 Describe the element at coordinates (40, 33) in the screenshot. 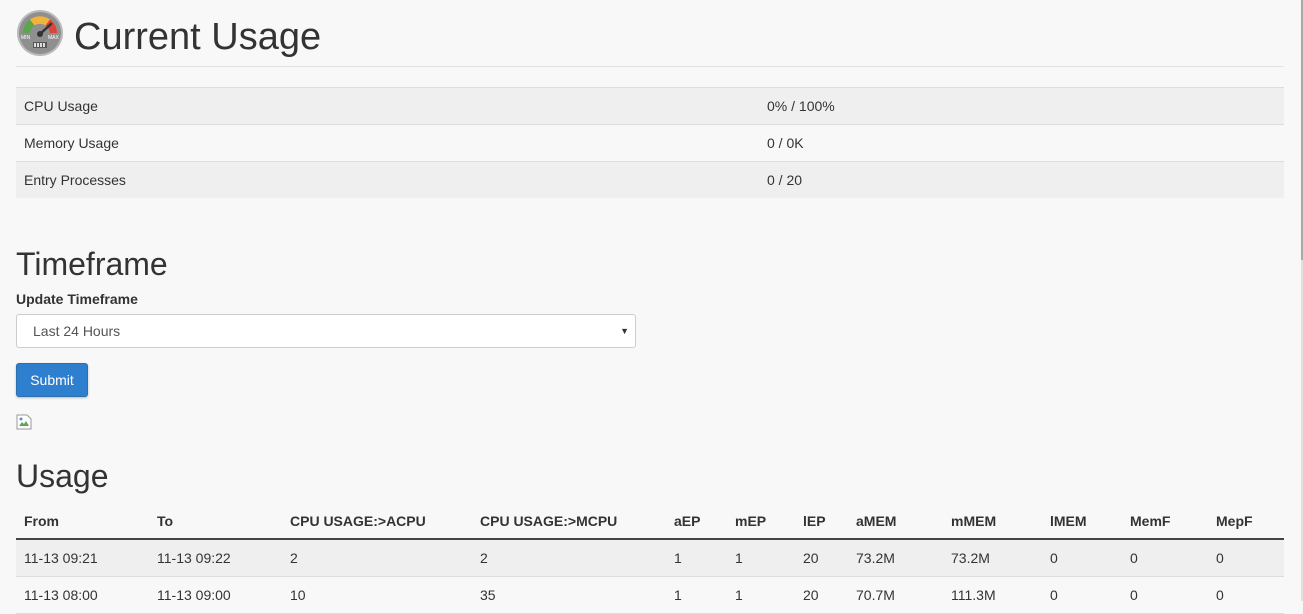

I see `speedometer-icon: MIN MAX` at that location.